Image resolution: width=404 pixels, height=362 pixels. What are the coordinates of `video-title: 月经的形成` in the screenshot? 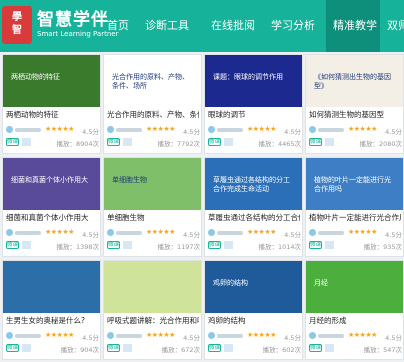 It's located at (355, 321).